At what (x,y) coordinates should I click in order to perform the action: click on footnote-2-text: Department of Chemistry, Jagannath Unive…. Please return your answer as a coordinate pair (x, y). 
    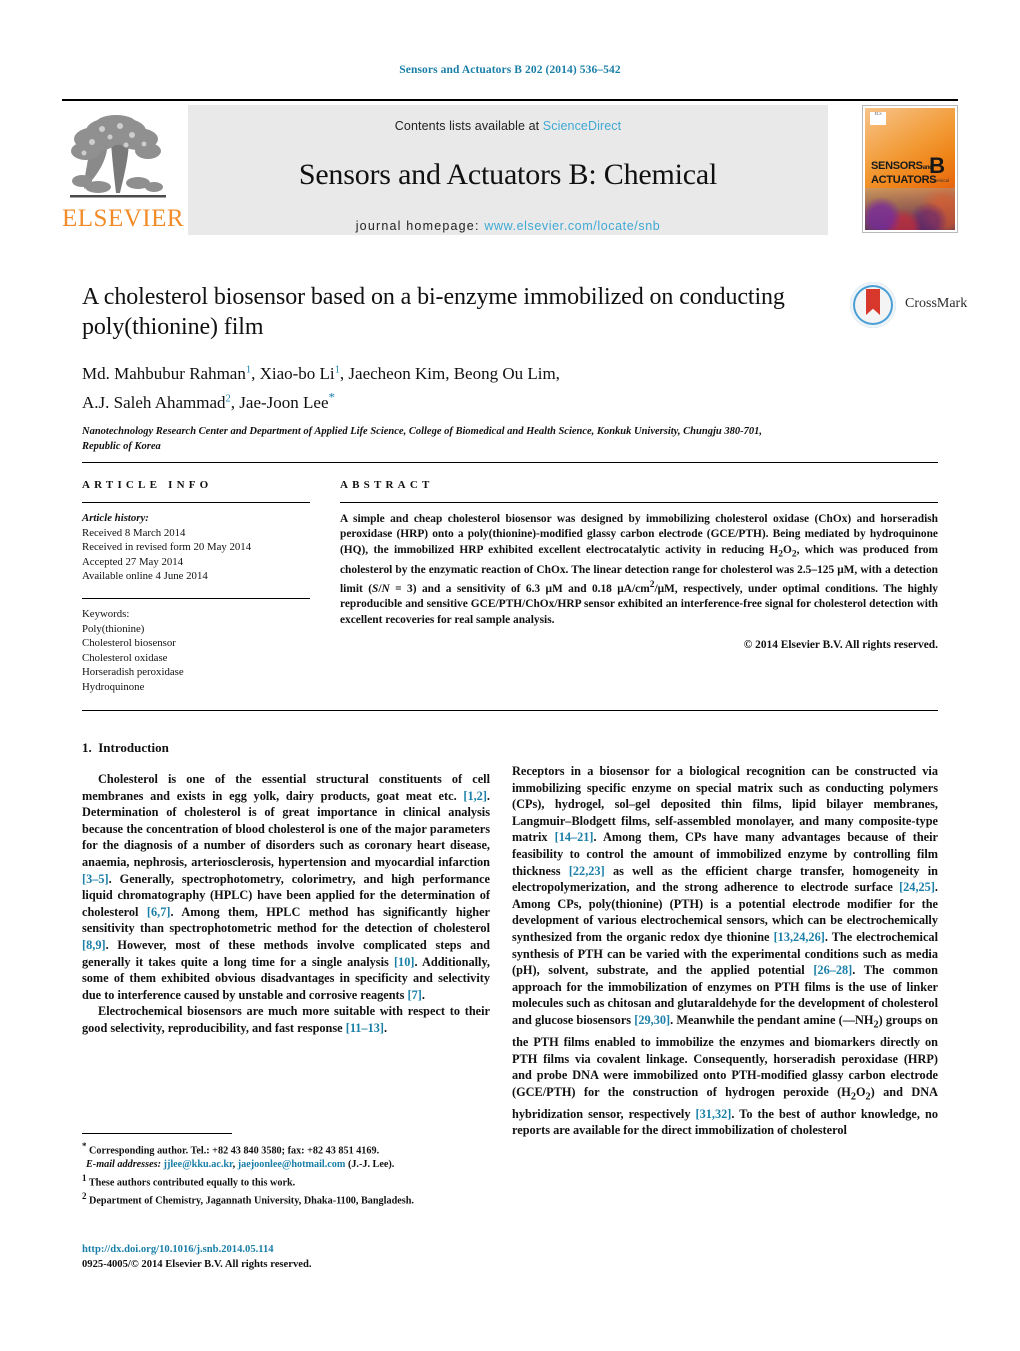
    Looking at the image, I should click on (251, 1200).